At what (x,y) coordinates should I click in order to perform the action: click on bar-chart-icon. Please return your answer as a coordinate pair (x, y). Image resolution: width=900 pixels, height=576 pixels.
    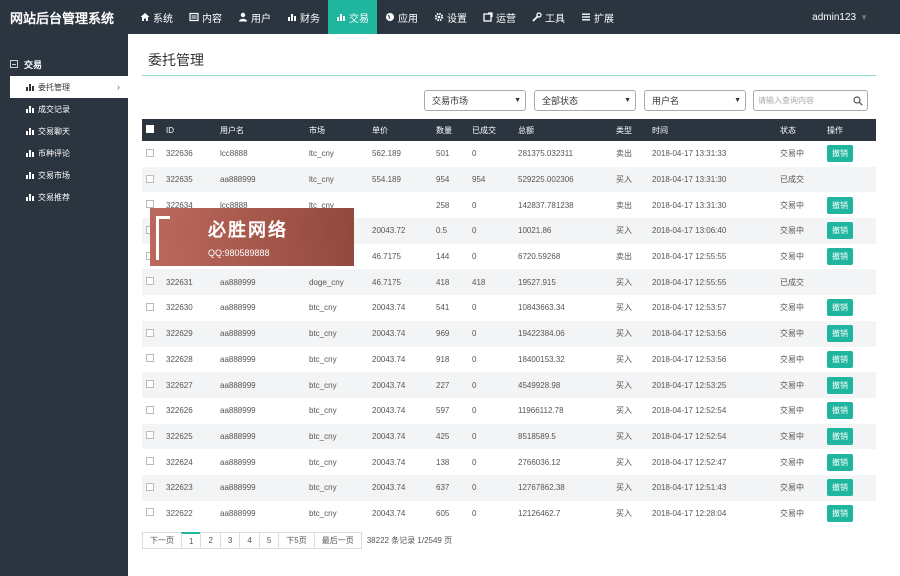
    Looking at the image, I should click on (30, 153).